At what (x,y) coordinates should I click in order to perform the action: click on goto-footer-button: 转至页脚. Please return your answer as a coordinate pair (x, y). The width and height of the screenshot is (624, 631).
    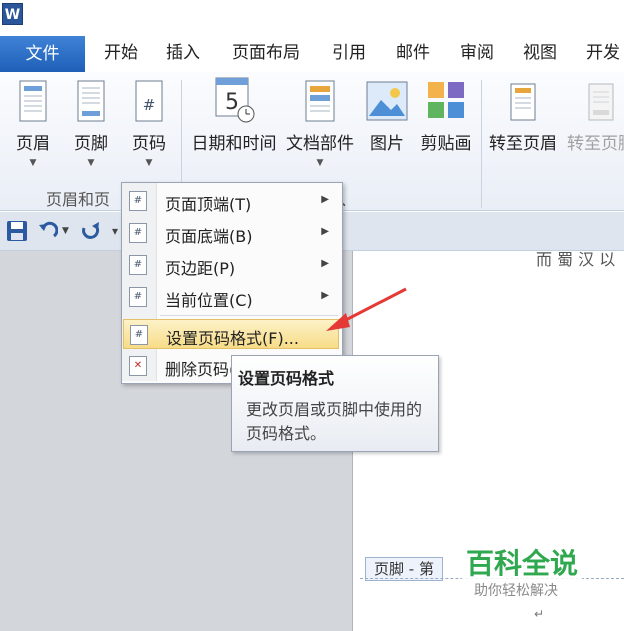
    Looking at the image, I should click on (594, 117).